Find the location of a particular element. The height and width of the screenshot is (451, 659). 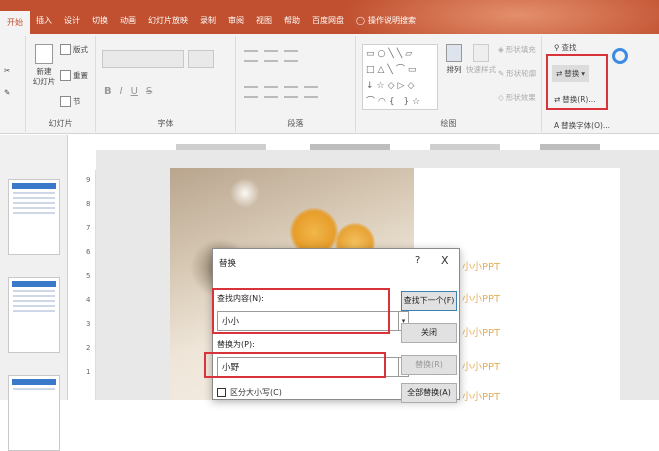

tab-home: 开始 is located at coordinates (15, 22).